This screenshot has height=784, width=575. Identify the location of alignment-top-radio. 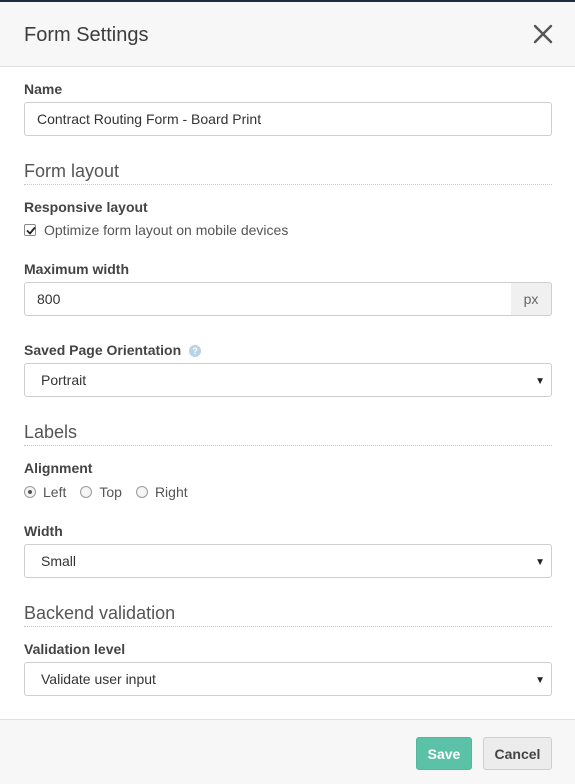
(86, 492).